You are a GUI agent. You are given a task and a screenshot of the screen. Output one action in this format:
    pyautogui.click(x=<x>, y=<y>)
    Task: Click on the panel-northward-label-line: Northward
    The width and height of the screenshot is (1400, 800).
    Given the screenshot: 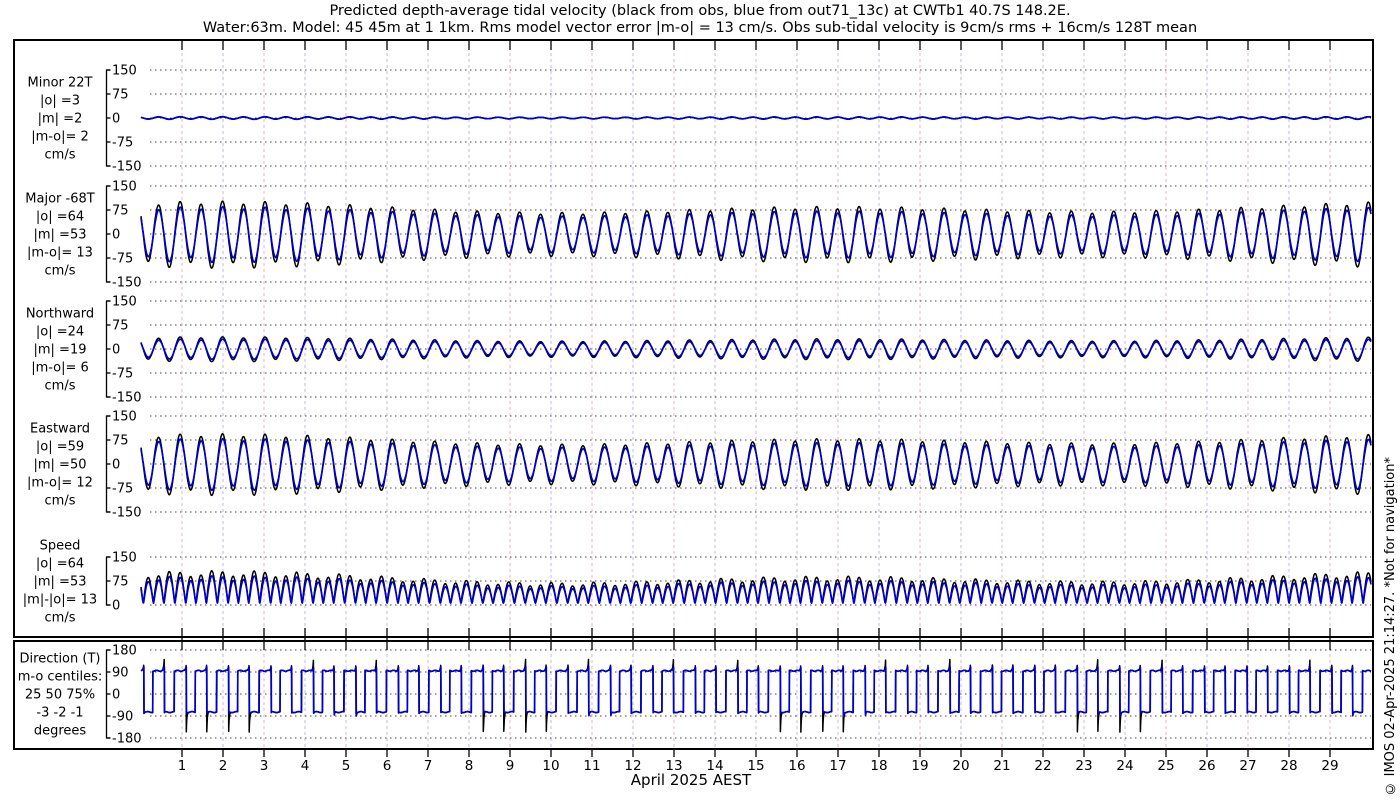 What is the action you would take?
    pyautogui.click(x=60, y=314)
    